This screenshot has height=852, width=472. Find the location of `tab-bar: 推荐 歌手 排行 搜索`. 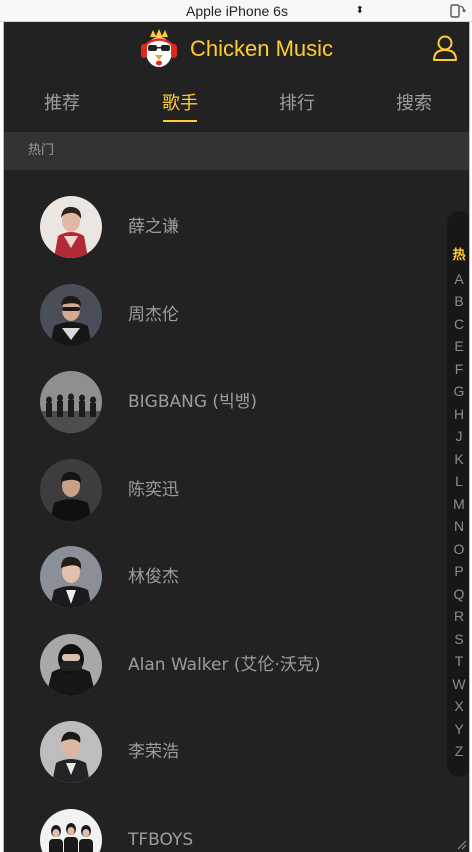

tab-bar: 推荐 歌手 排行 搜索 is located at coordinates (236, 106).